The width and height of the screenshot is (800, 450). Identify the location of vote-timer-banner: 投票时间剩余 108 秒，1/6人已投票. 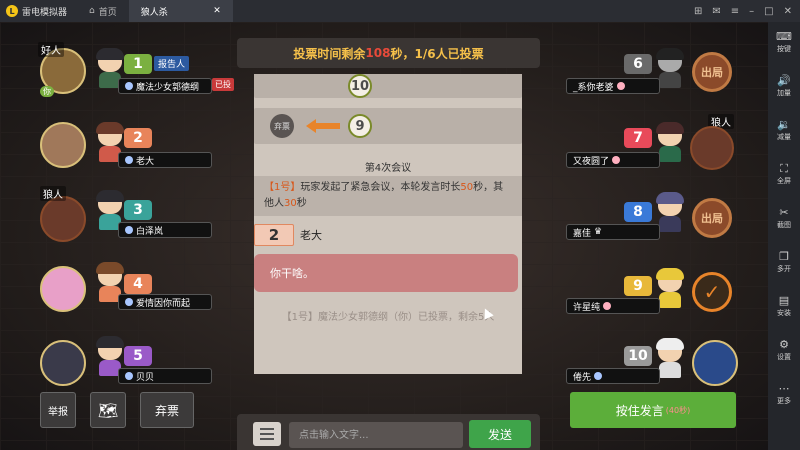
(388, 53).